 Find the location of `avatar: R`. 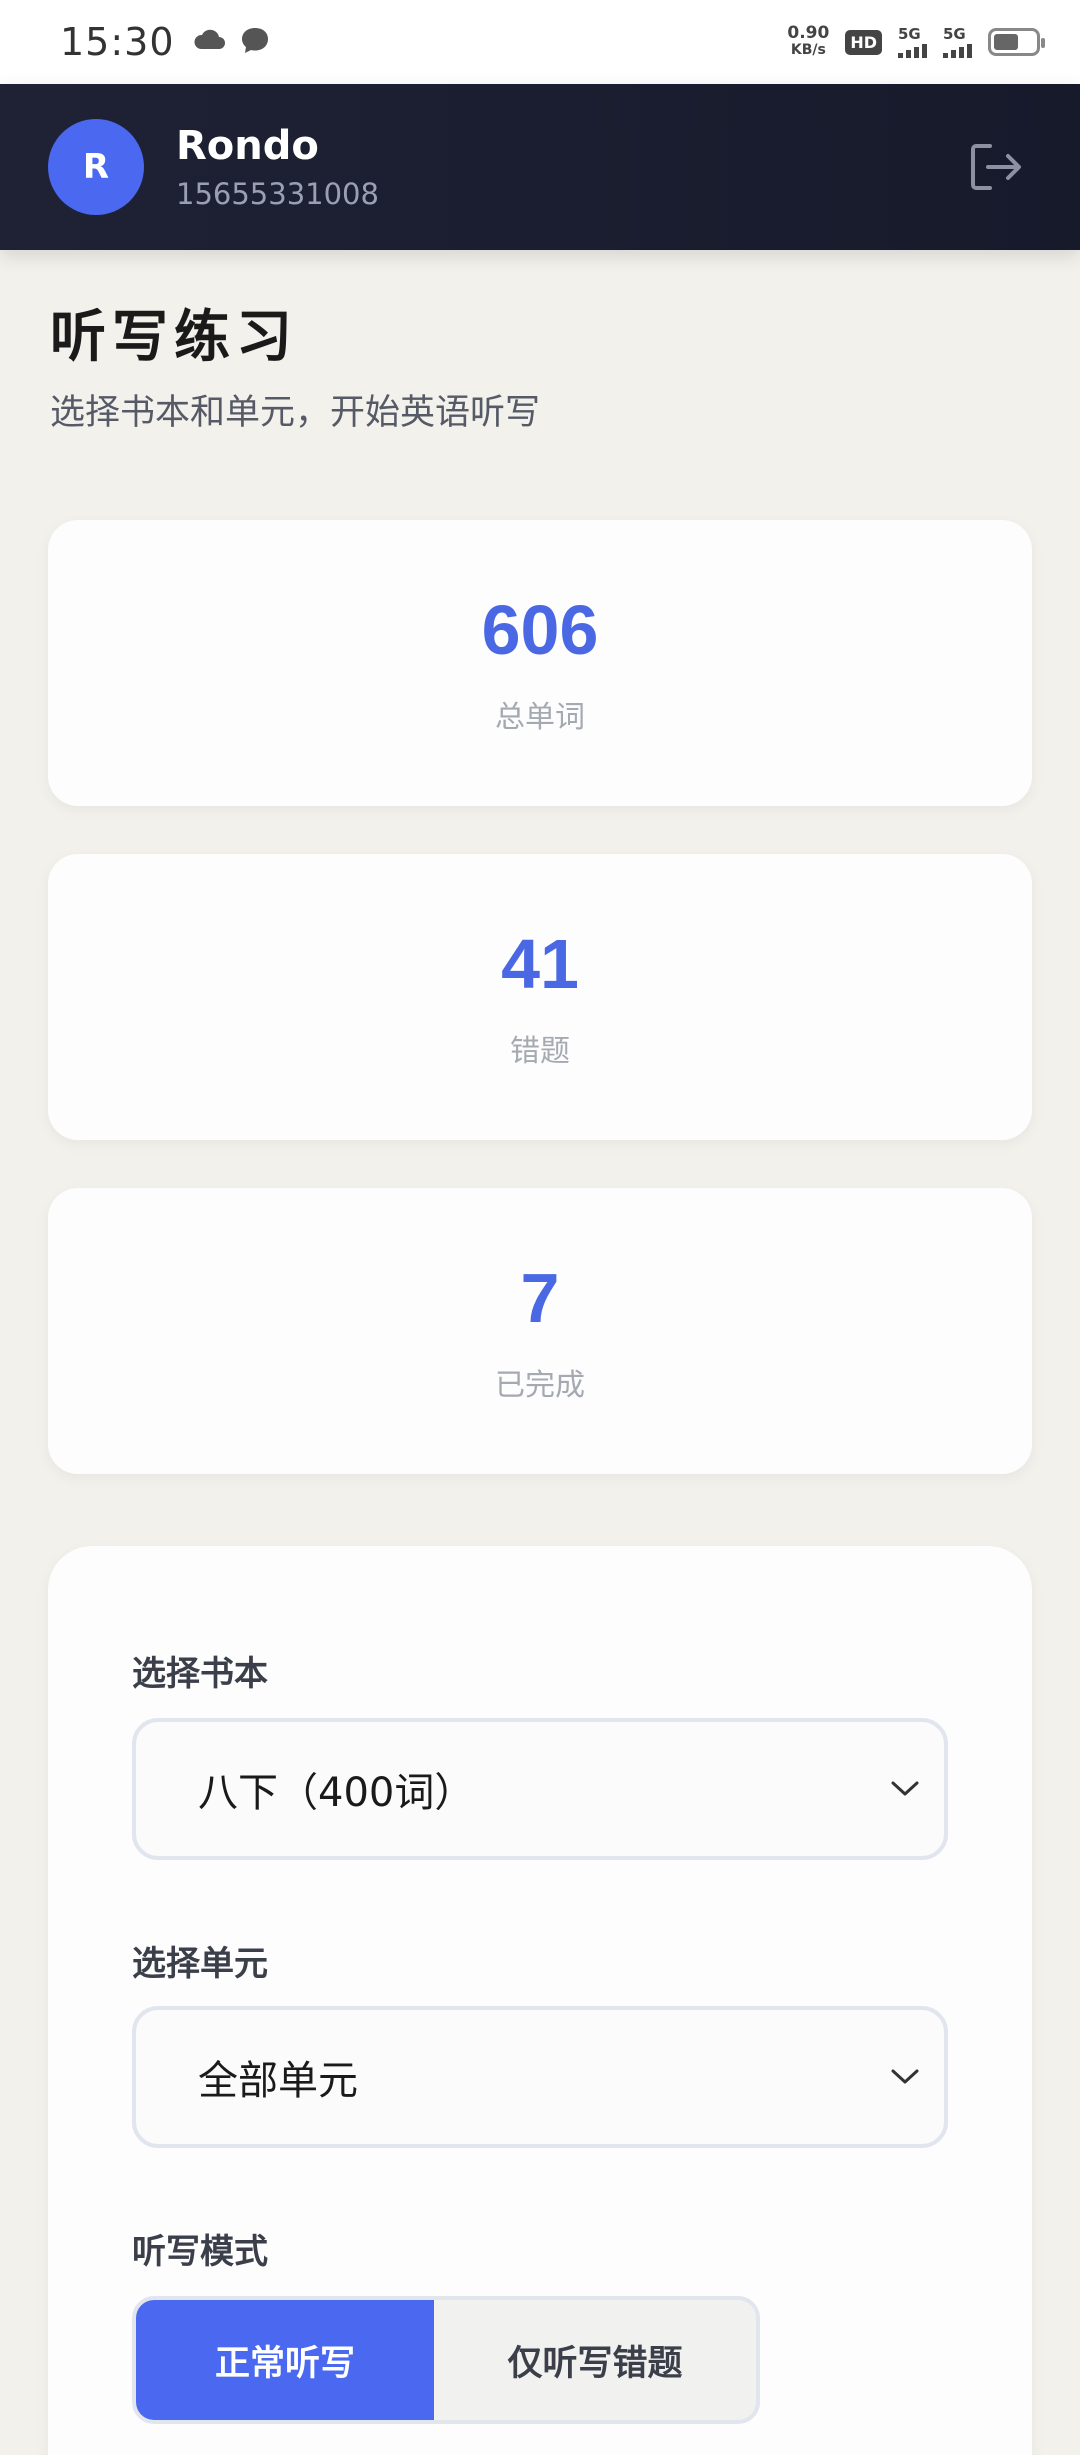

avatar: R is located at coordinates (96, 167).